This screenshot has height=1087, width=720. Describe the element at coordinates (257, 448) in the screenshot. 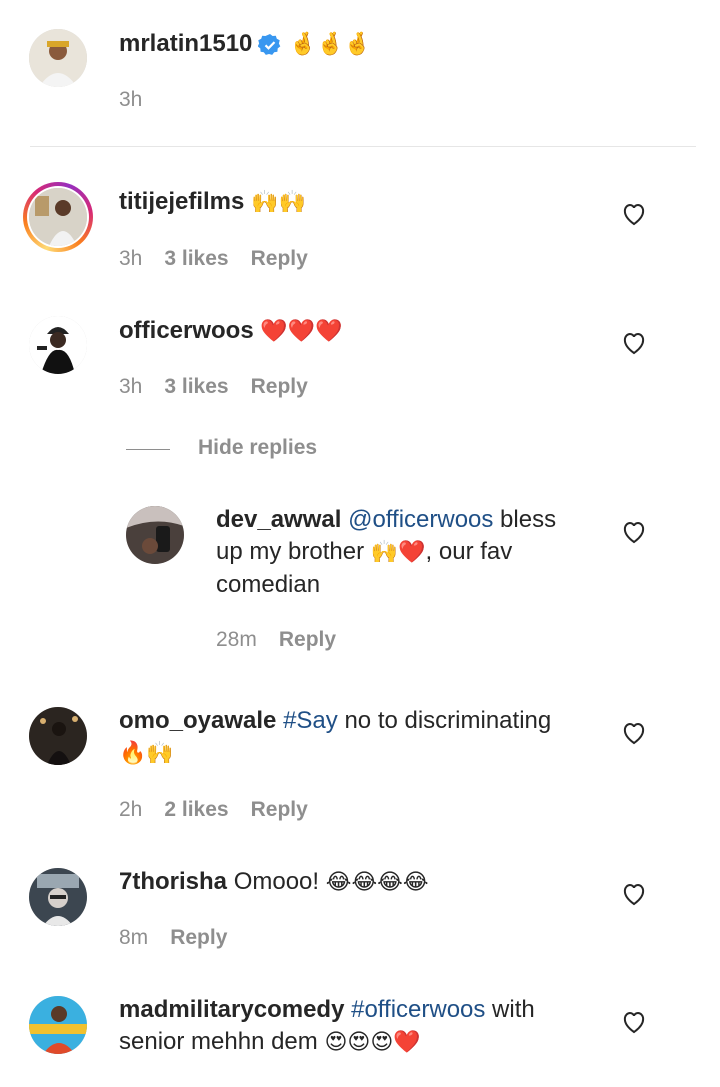

I see `hide-replies-button: Hide replies` at that location.